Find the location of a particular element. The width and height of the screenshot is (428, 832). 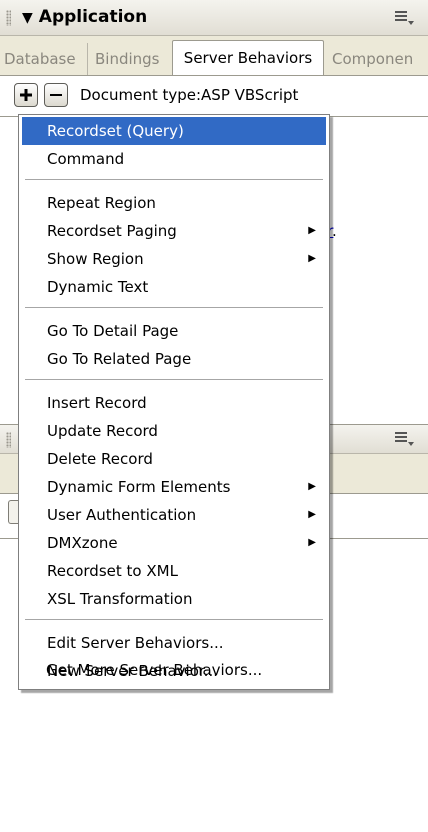

menu-item-label: User Authentication is located at coordinates (122, 515).